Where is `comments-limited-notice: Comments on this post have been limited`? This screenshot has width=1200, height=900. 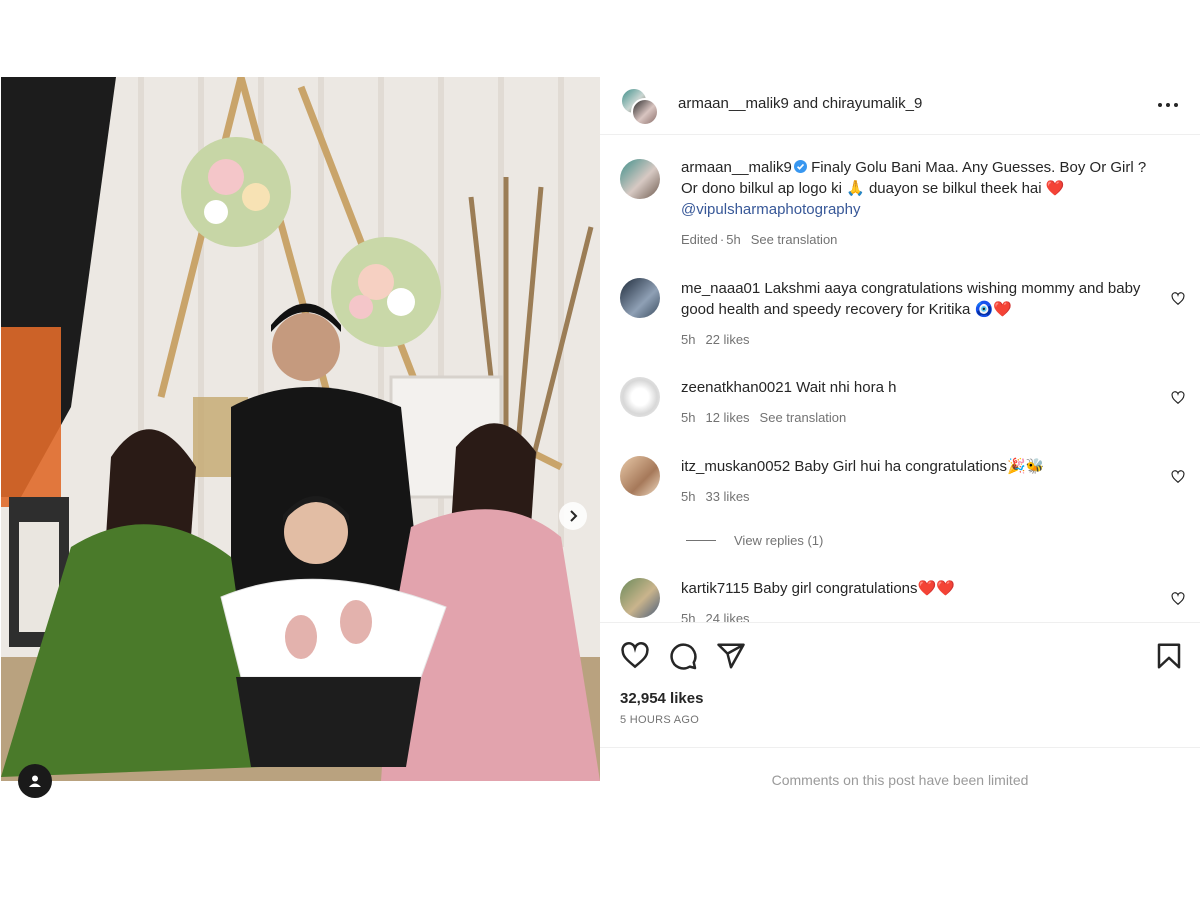 comments-limited-notice: Comments on this post have been limited is located at coordinates (900, 772).